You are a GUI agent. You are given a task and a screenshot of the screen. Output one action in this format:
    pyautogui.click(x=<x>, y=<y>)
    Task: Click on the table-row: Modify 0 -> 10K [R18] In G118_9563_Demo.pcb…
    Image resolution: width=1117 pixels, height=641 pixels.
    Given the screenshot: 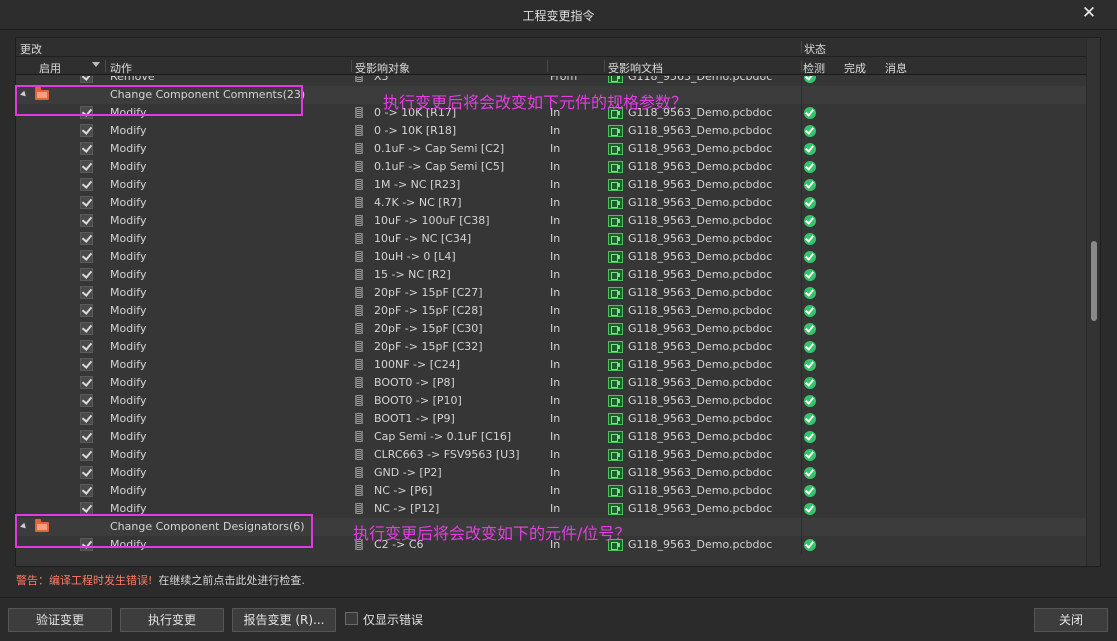 What is the action you would take?
    pyautogui.click(x=551, y=131)
    